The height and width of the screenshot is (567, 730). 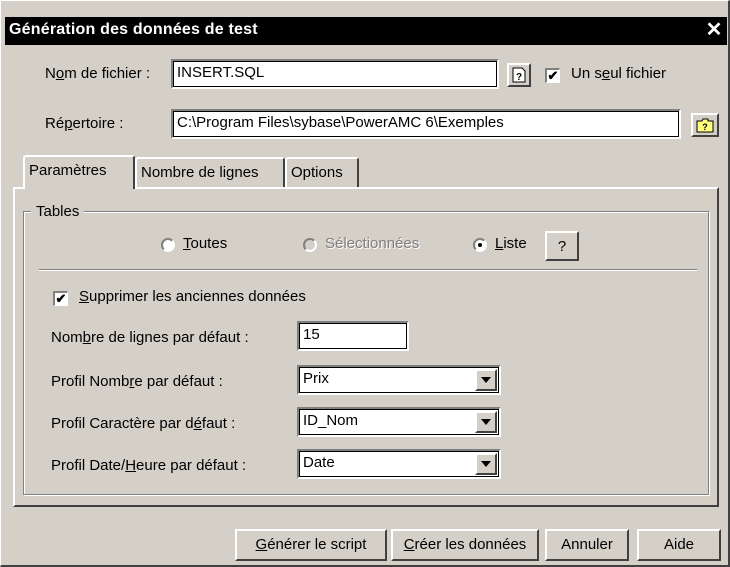 I want to click on file-name-label: Nom de fichier :, so click(x=98, y=73).